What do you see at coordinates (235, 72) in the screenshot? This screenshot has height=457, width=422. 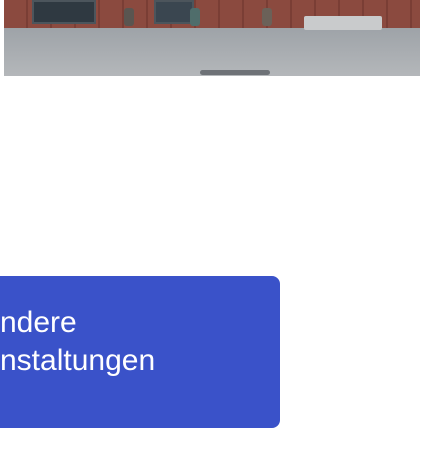 I see `photo-shadow` at bounding box center [235, 72].